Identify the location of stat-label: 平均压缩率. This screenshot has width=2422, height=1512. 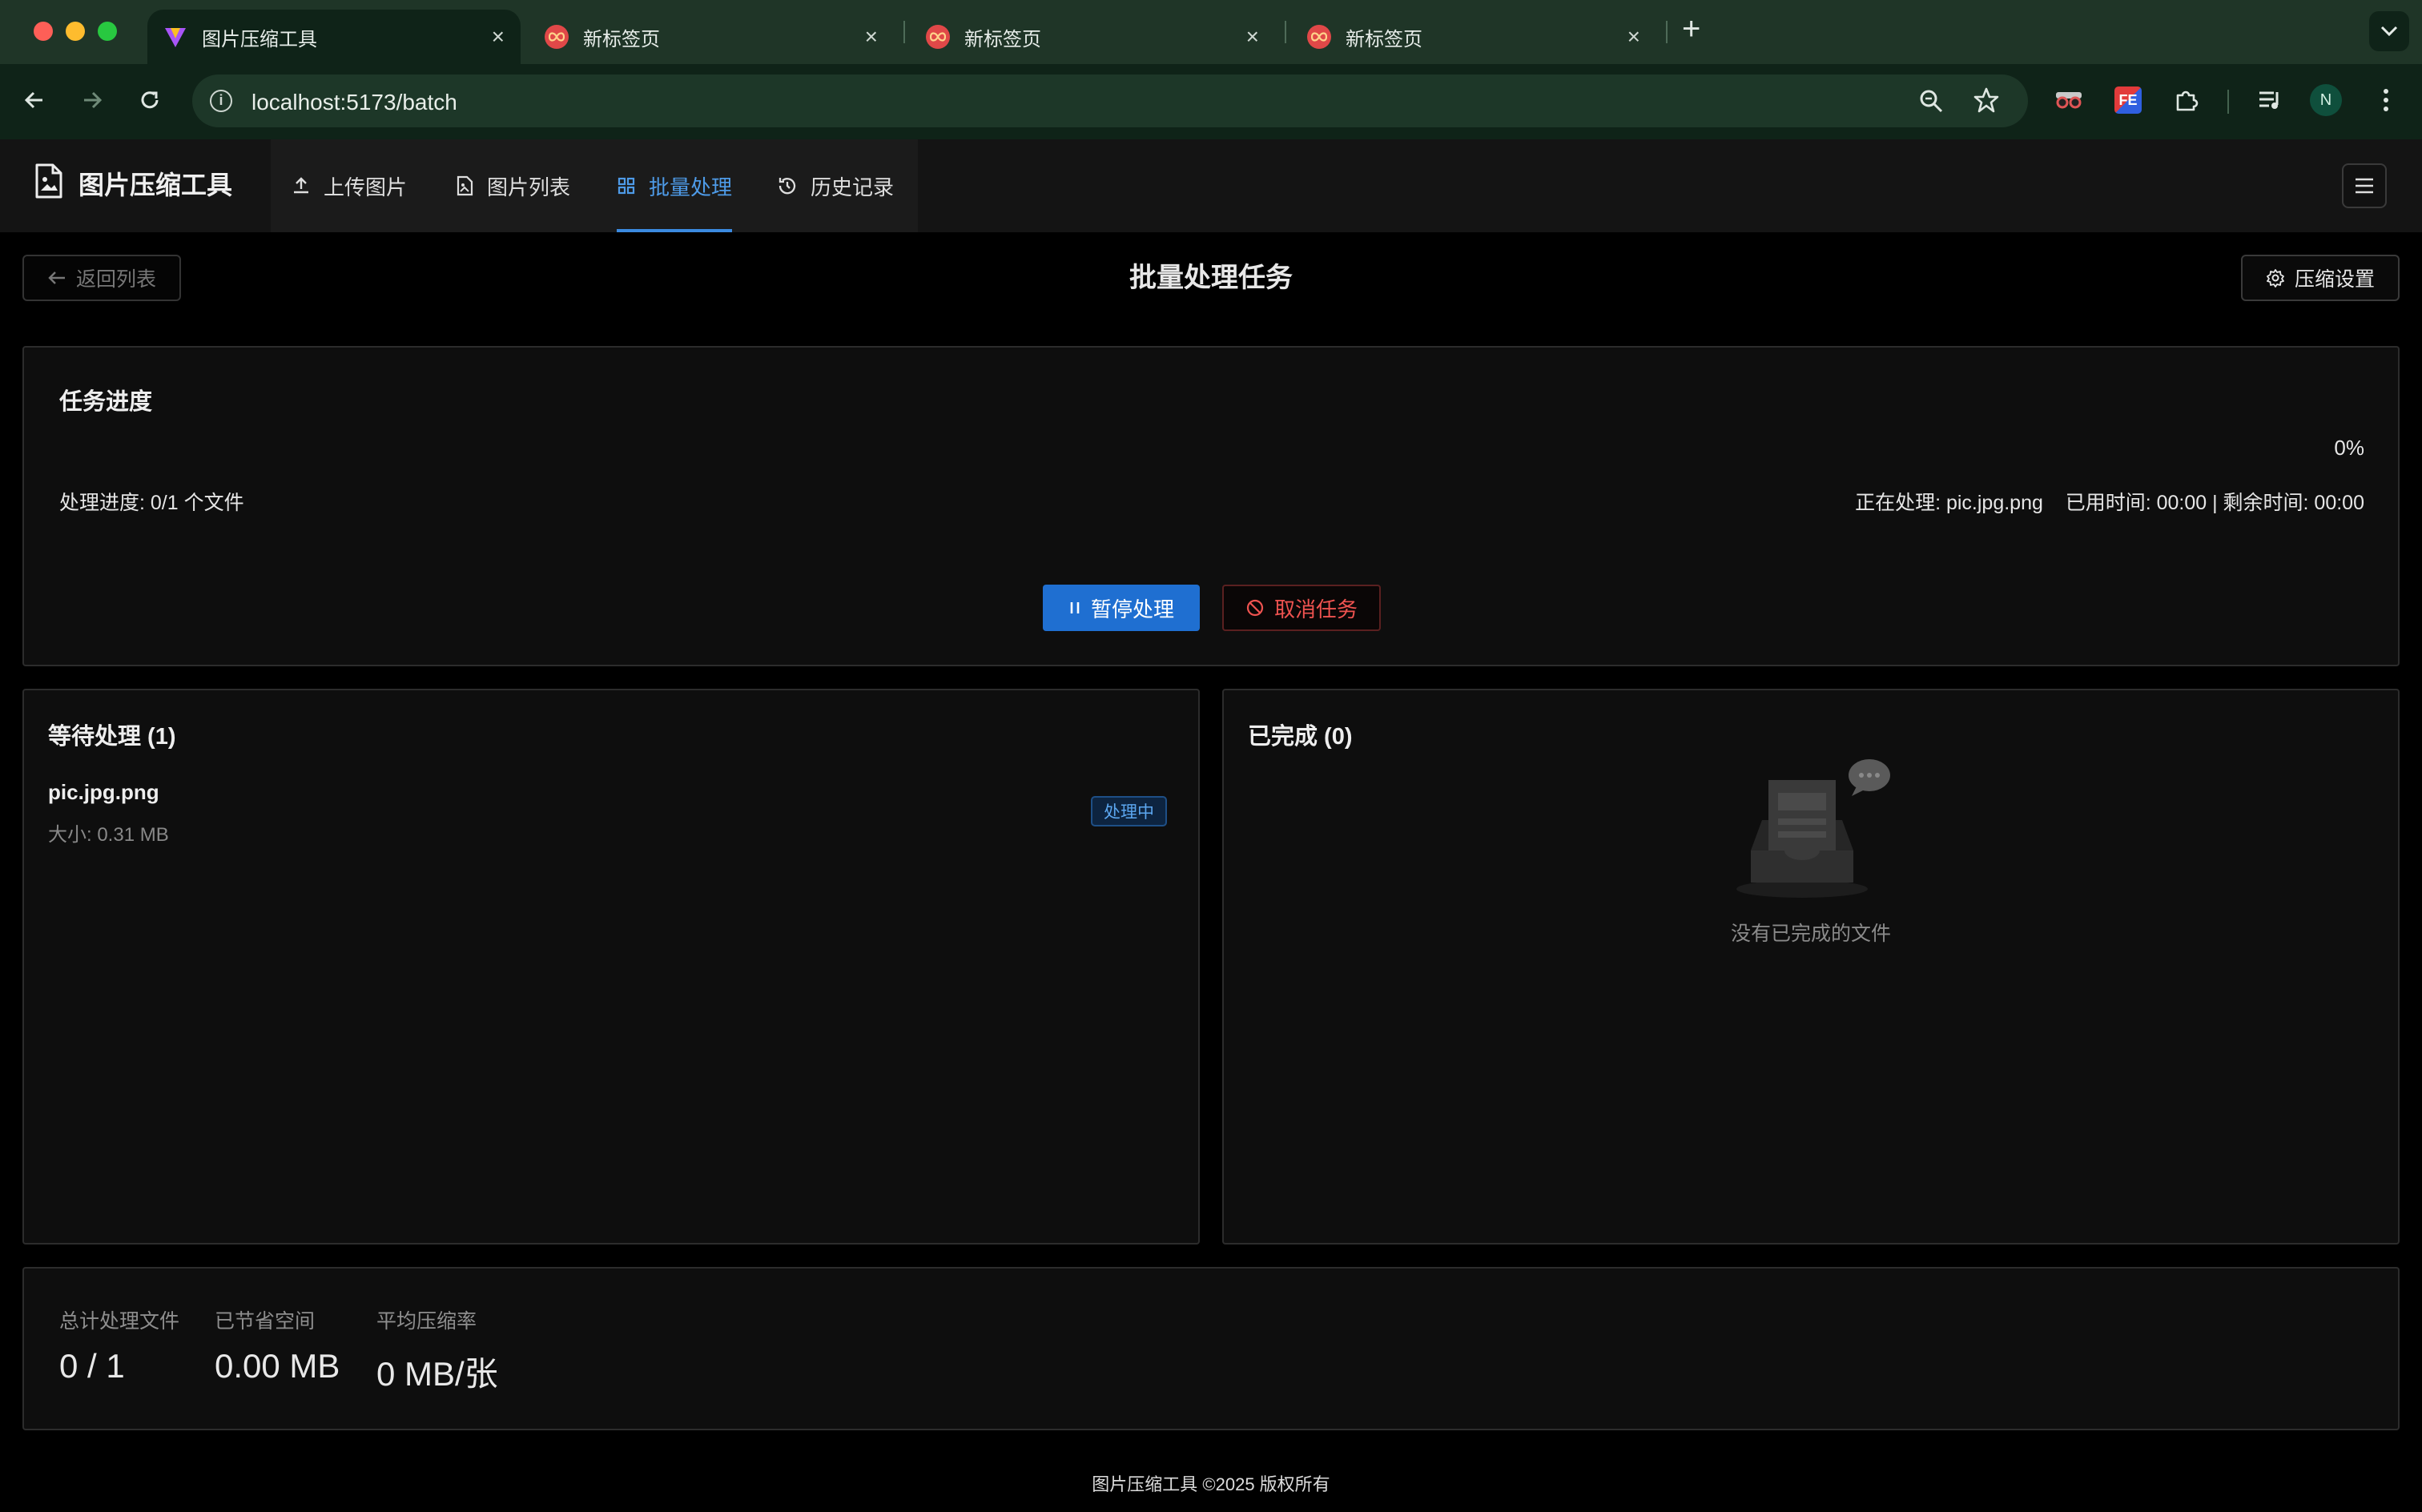
(427, 1321).